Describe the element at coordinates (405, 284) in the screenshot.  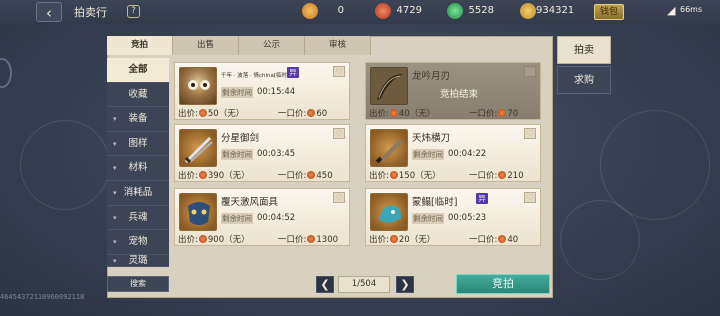
I see `next-page-button: ❯` at that location.